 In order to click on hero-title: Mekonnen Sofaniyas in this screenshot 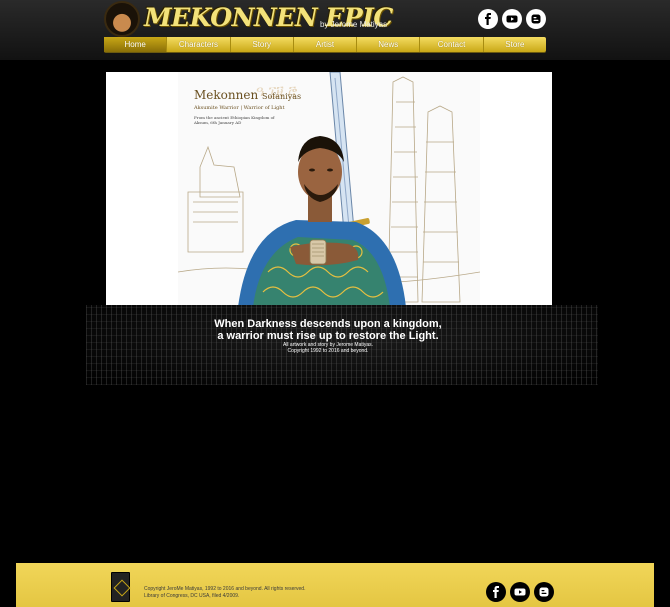, I will do `click(247, 95)`.